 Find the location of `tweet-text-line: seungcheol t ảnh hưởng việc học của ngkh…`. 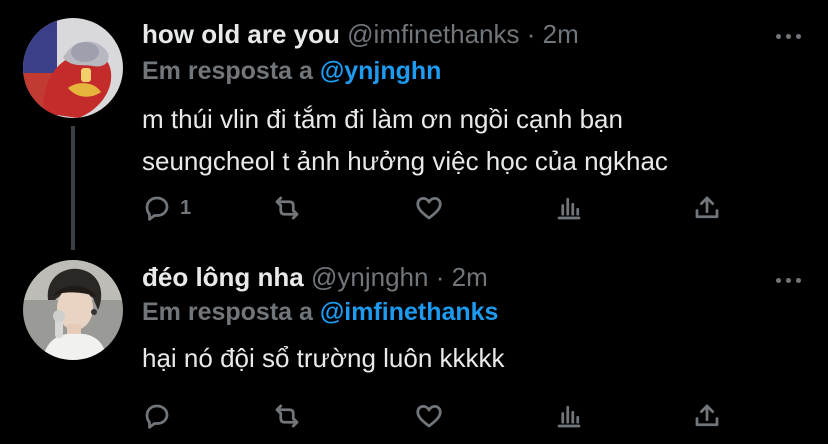

tweet-text-line: seungcheol t ảnh hưởng việc học của ngkh… is located at coordinates (405, 161).